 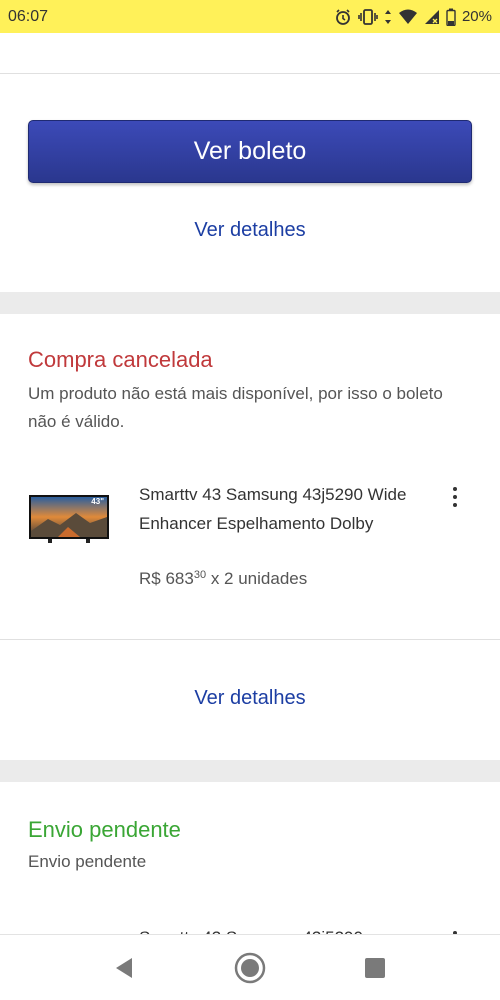 I want to click on vibrate-icon, so click(x=368, y=17).